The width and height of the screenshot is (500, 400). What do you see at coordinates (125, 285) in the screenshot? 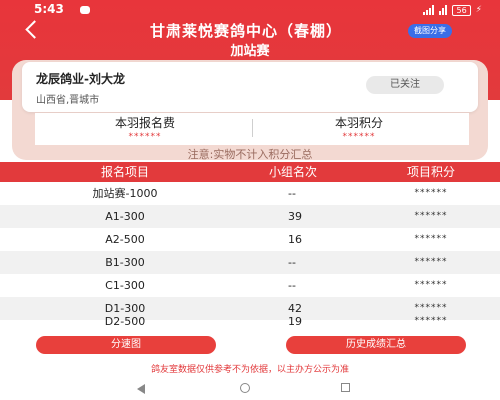
I see `row-item: C1-300` at bounding box center [125, 285].